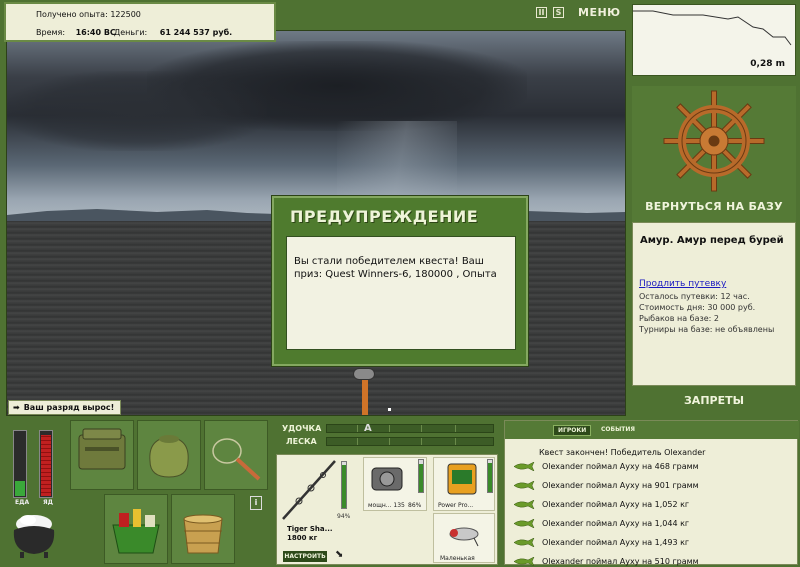  Describe the element at coordinates (137, 111) in the screenshot. I see `storm-cloud` at that location.